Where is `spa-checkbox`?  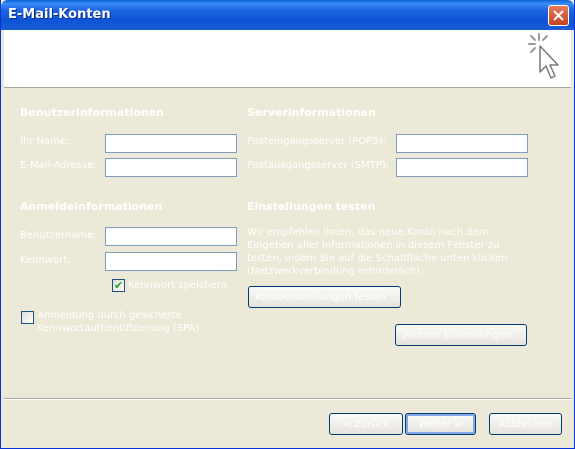 spa-checkbox is located at coordinates (27, 317).